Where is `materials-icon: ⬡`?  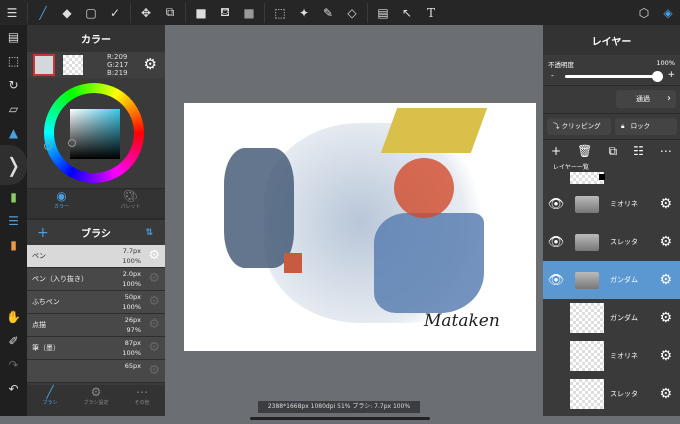
materials-icon: ⬡ is located at coordinates (644, 12).